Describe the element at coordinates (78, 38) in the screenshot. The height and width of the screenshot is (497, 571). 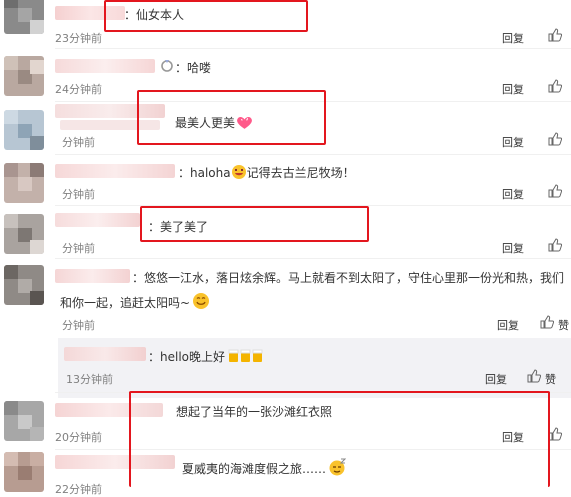
I see `timestamp: 23分钟前` at that location.